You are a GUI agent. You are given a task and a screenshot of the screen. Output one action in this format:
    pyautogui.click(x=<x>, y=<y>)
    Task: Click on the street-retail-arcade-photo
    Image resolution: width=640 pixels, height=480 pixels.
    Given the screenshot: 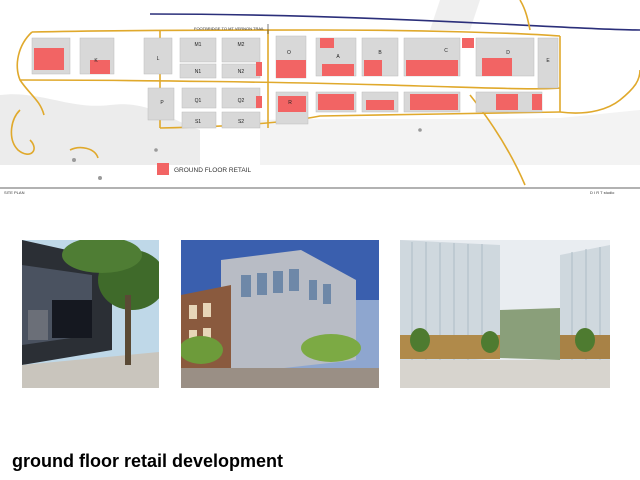 What is the action you would take?
    pyautogui.click(x=90, y=314)
    